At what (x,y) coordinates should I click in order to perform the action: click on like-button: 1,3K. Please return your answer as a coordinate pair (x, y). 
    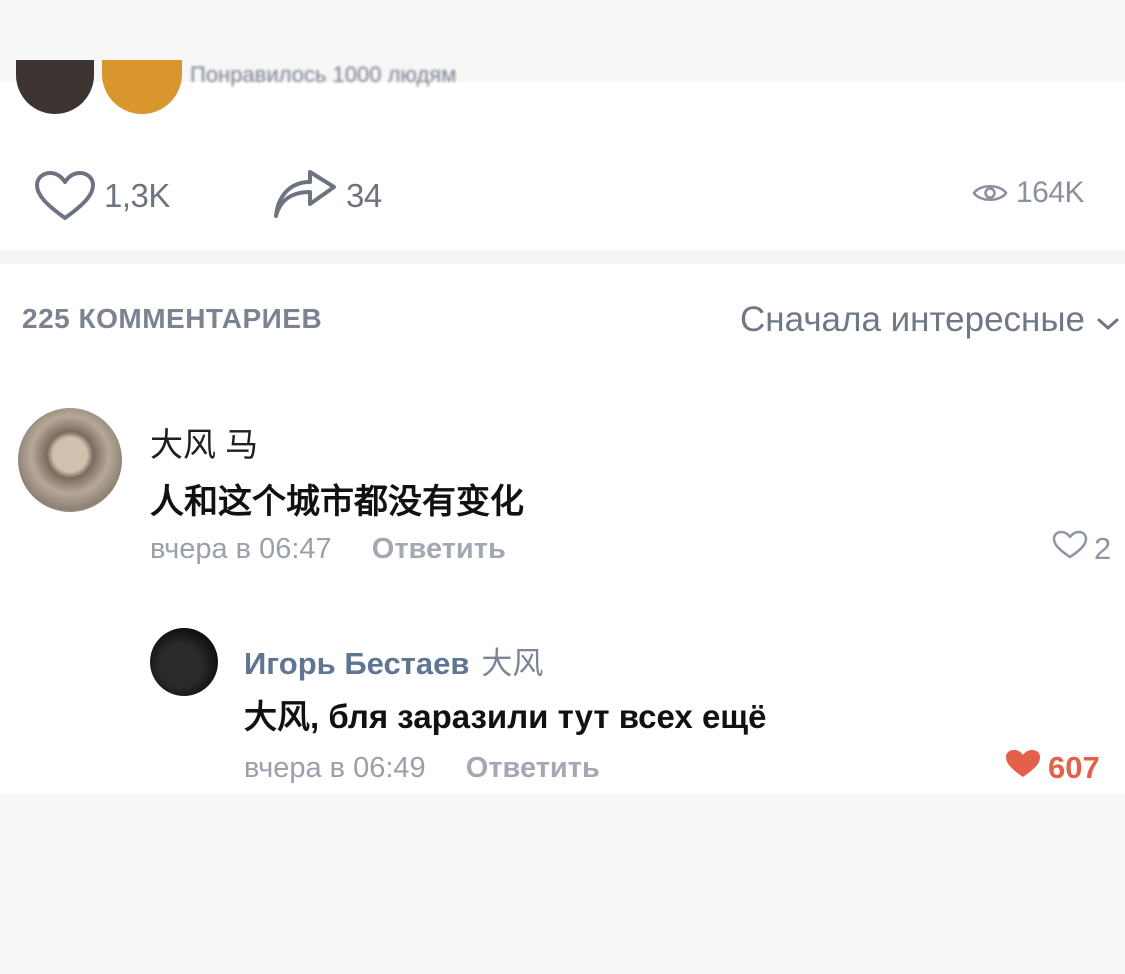
    Looking at the image, I should click on (102, 196).